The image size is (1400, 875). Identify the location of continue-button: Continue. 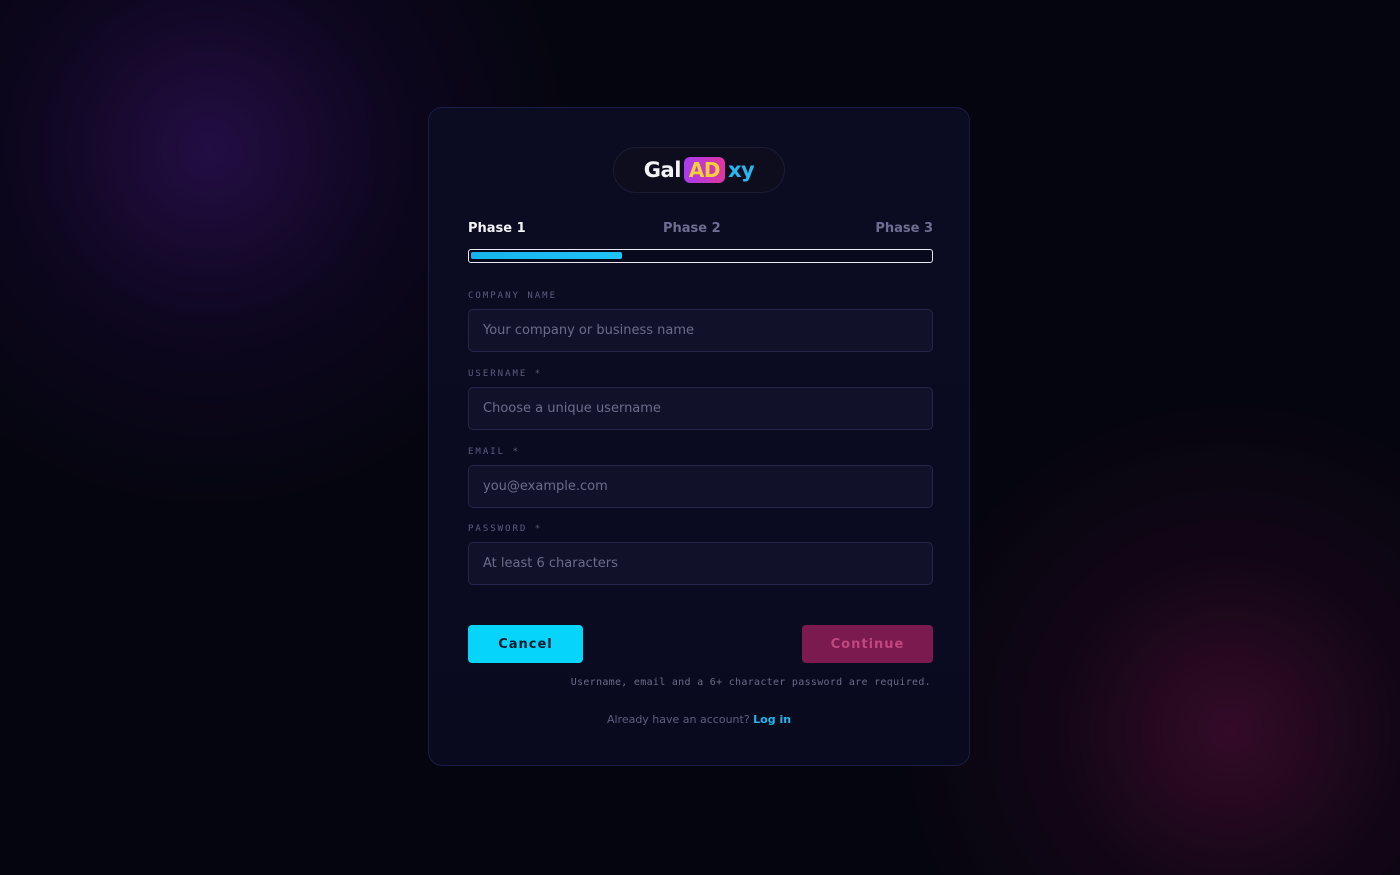
(867, 644).